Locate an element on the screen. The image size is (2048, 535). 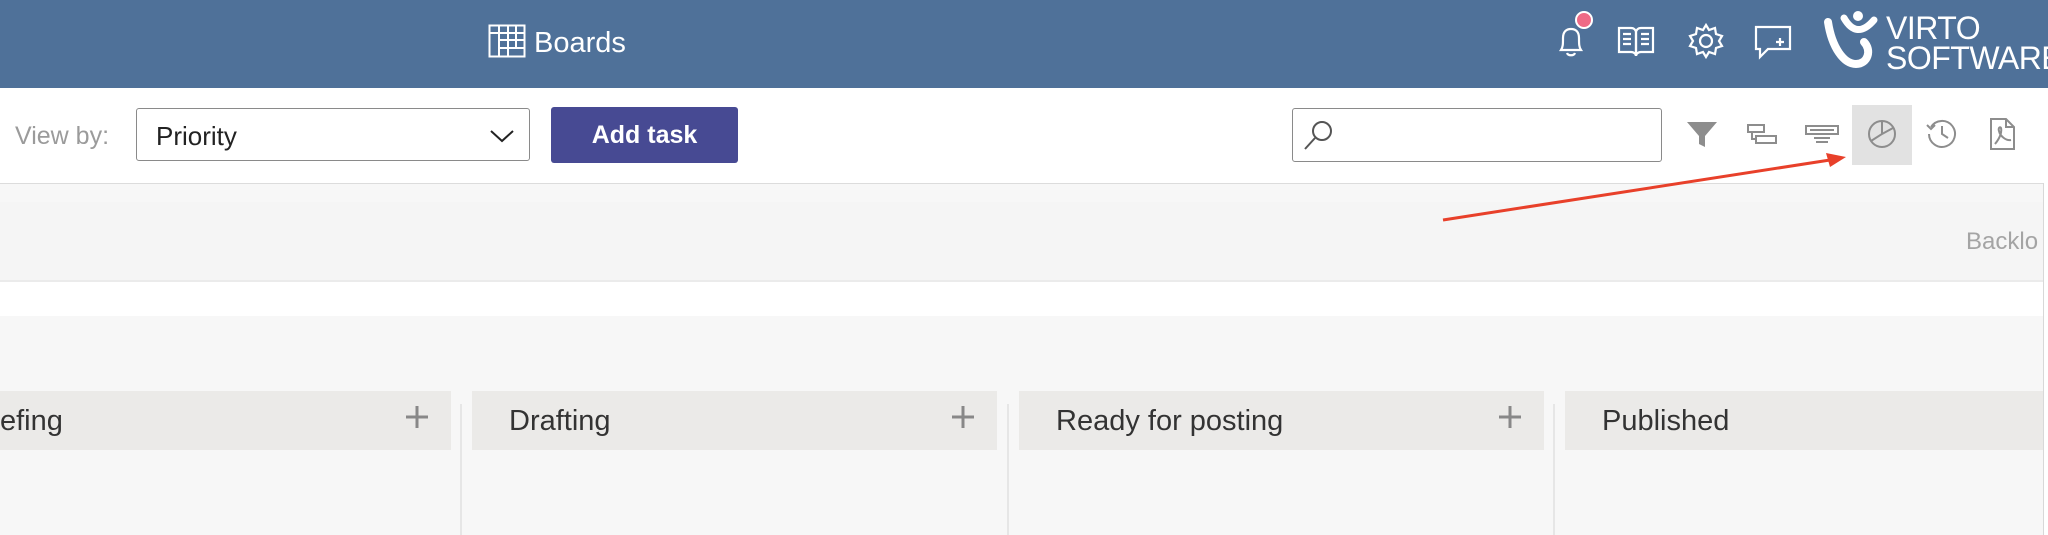
pdf-icon is located at coordinates (2002, 134).